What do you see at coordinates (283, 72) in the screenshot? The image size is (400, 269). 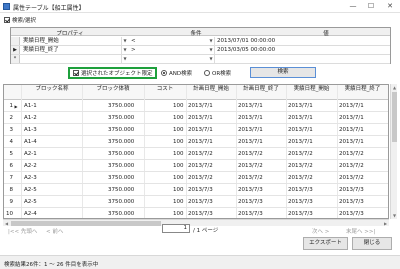 I see `search-button: 検索` at bounding box center [283, 72].